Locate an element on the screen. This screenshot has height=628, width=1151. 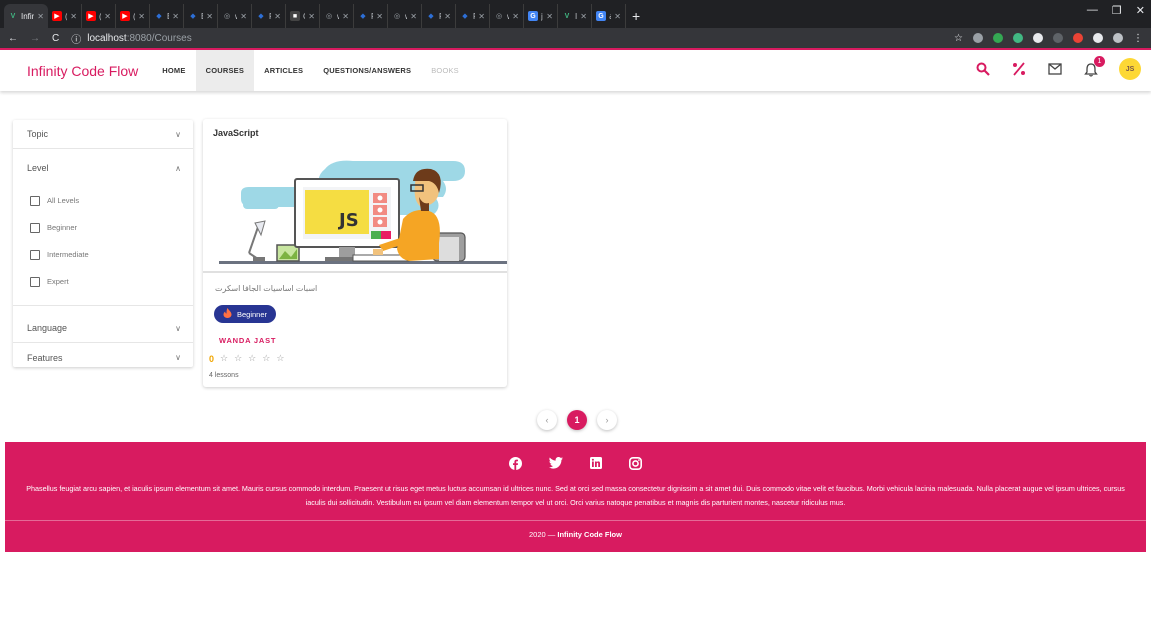
filter-features-header: Features ∨ is located at coordinates (103, 357).